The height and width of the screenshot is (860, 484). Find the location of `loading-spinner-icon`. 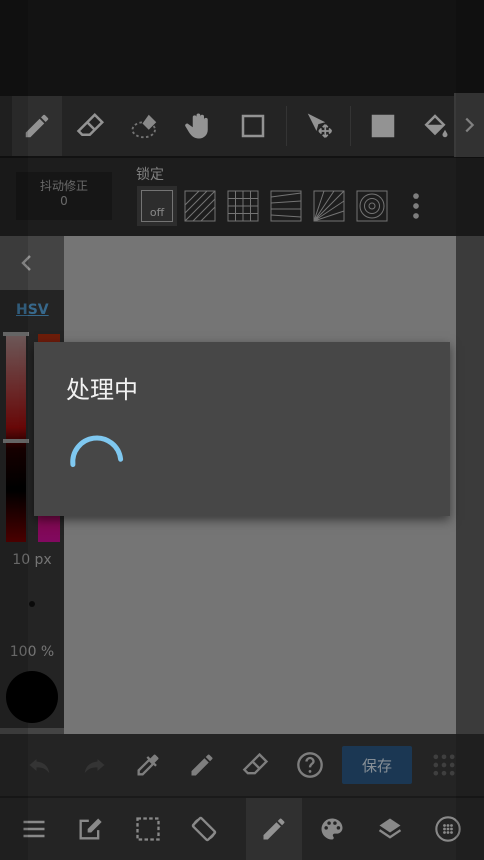

loading-spinner-icon is located at coordinates (97, 456).